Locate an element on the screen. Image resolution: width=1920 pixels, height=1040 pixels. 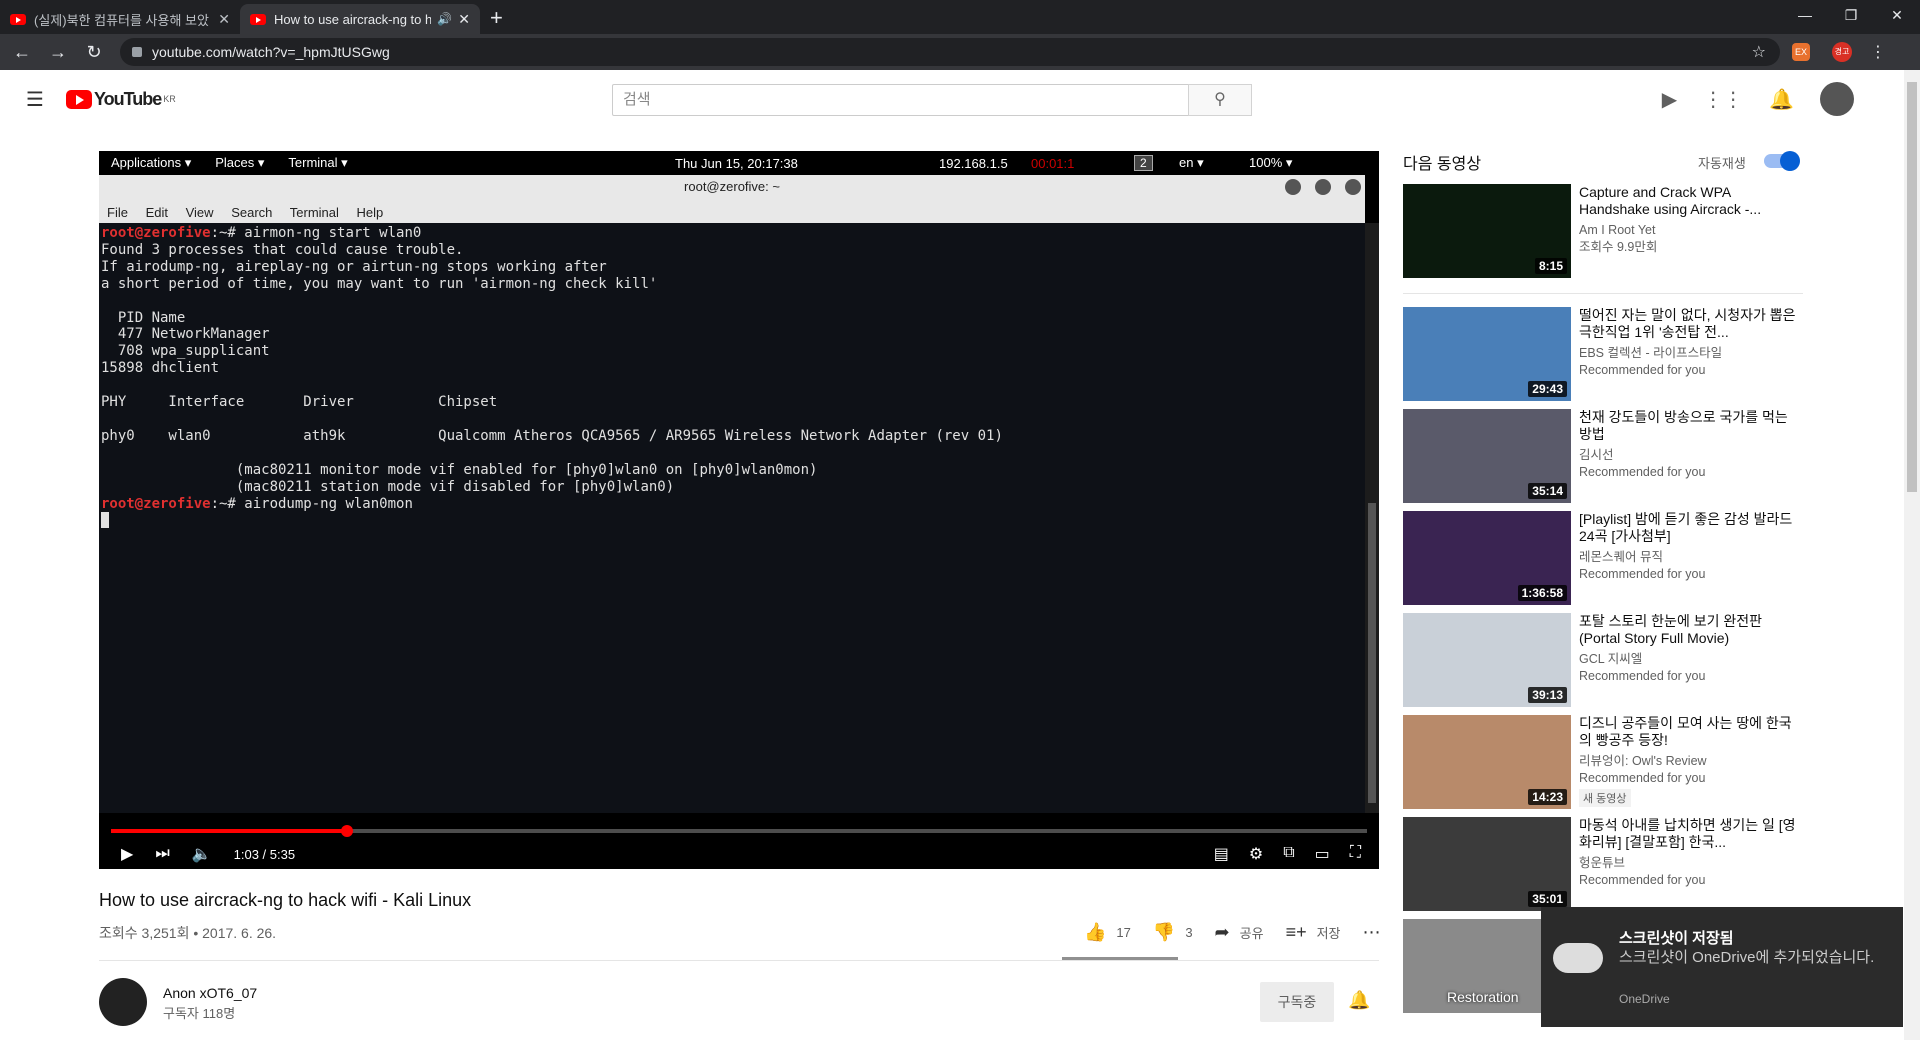
dislike-icon: 👎 is located at coordinates (1164, 932).